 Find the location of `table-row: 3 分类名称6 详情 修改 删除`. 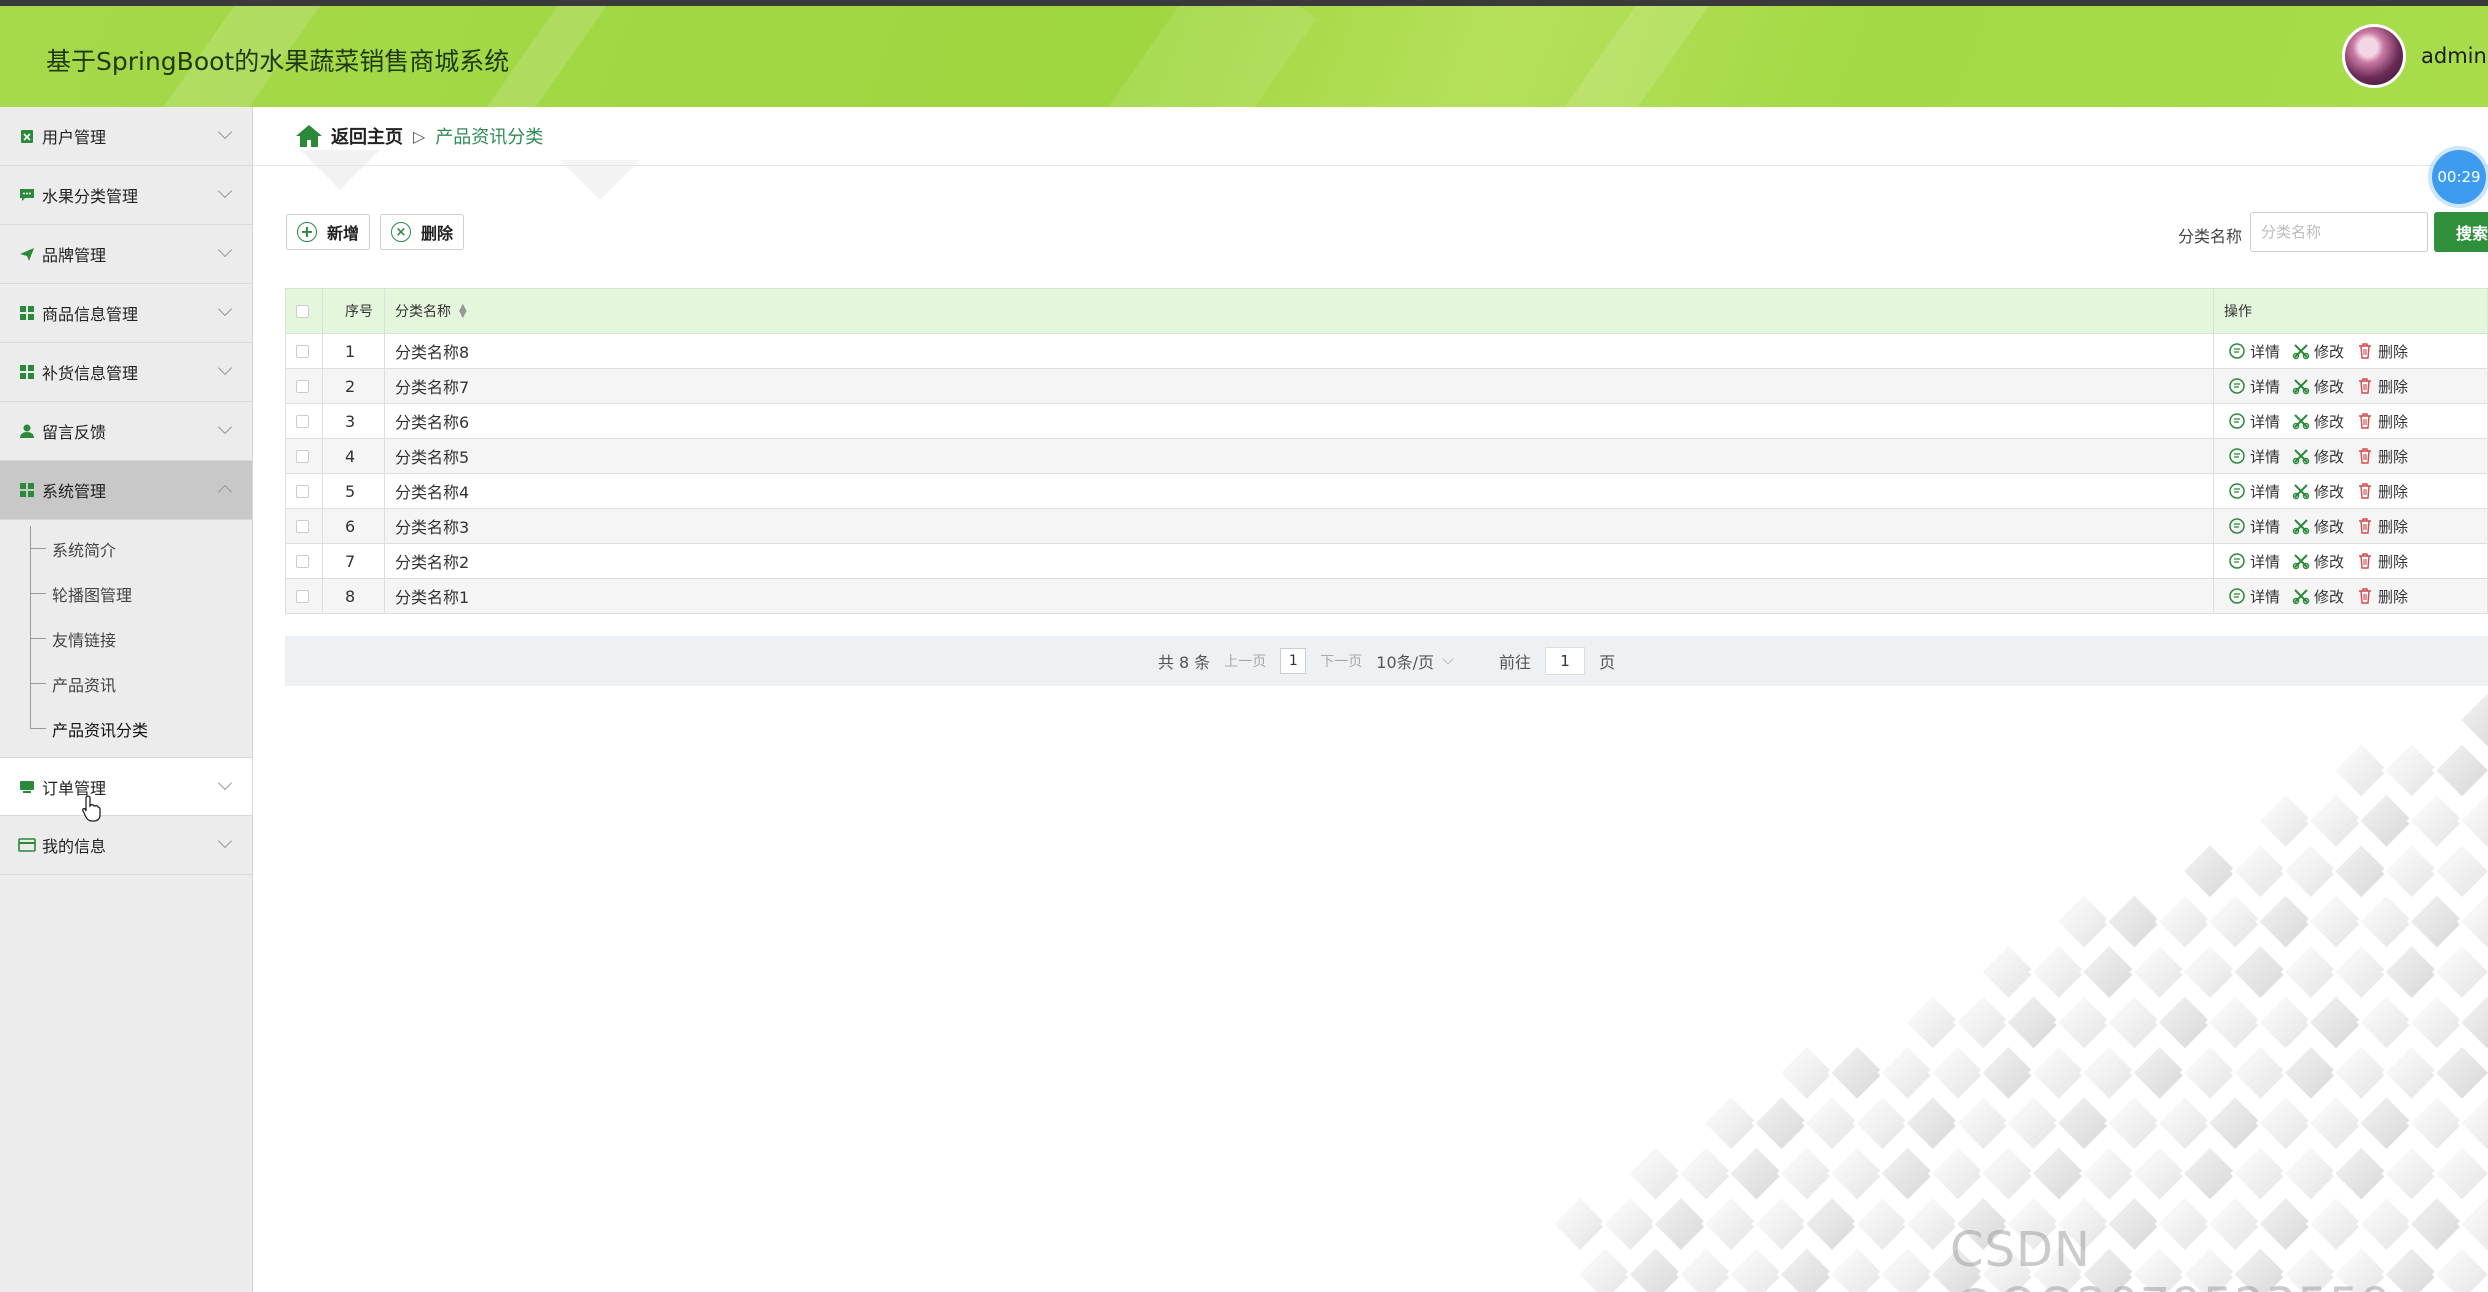

table-row: 3 分类名称6 详情 修改 删除 is located at coordinates (1386, 421).